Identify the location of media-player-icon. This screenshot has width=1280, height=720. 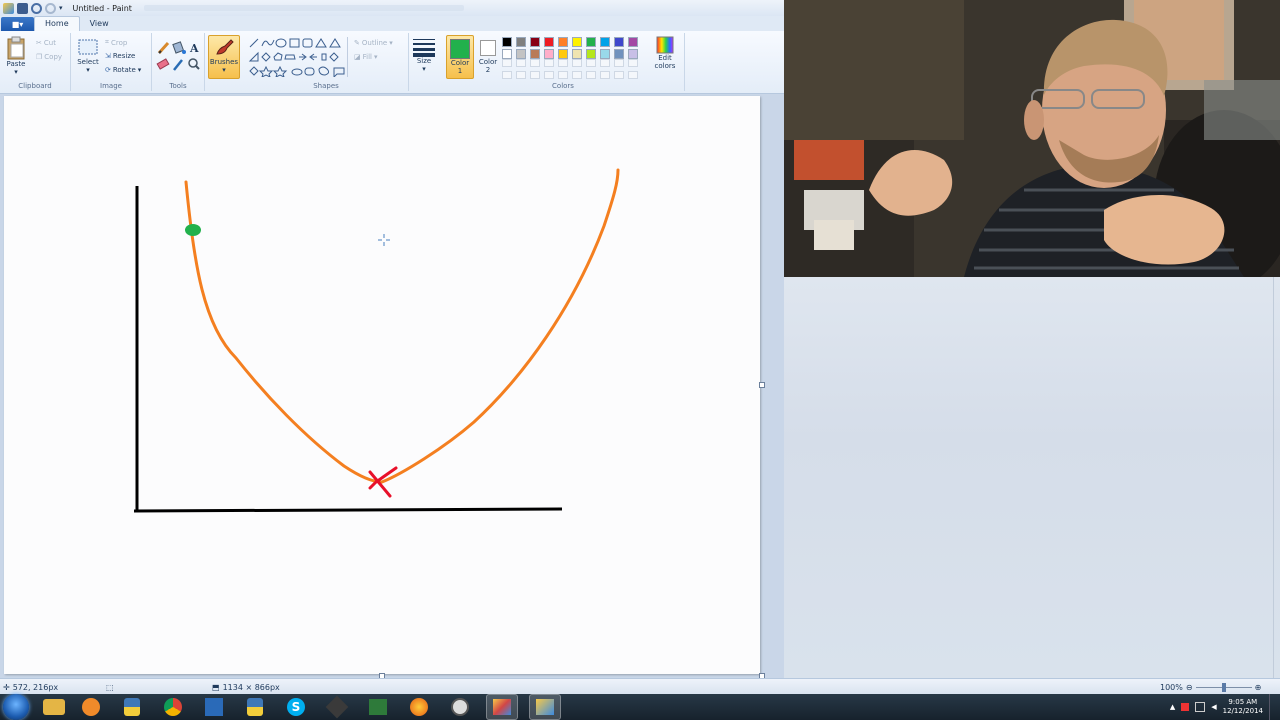
(91, 707).